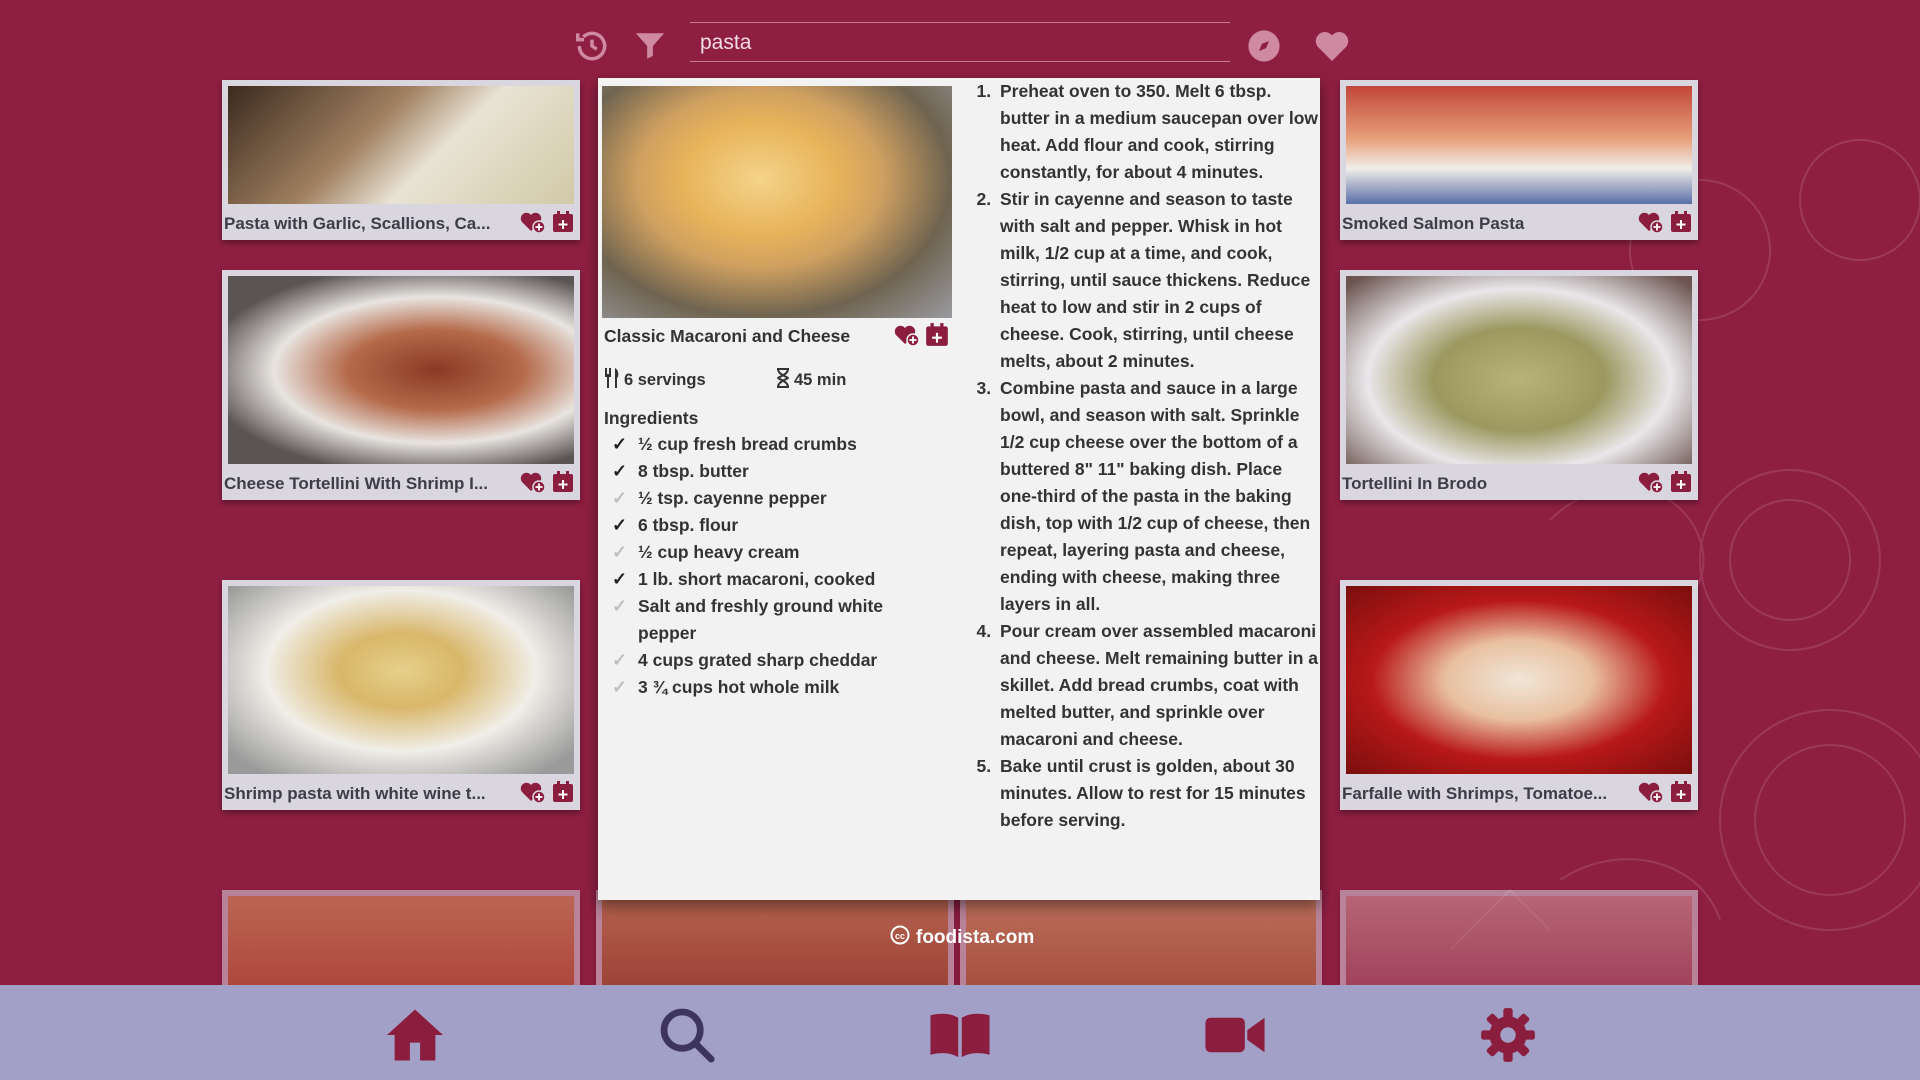 The image size is (1920, 1080). What do you see at coordinates (1264, 46) in the screenshot?
I see `explore-icon` at bounding box center [1264, 46].